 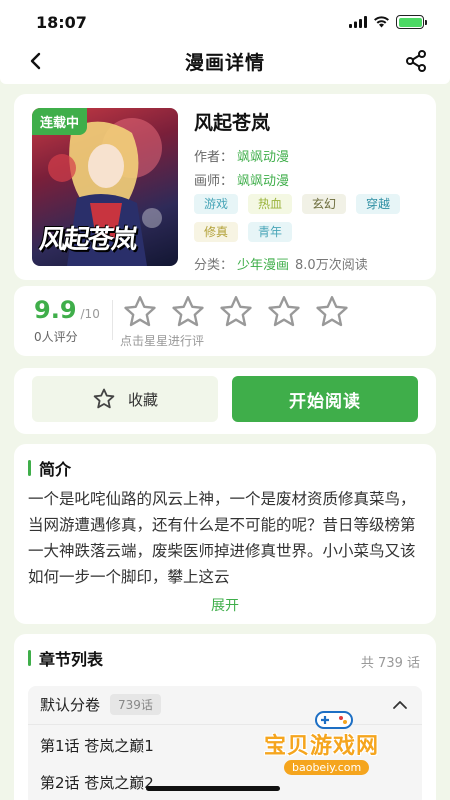 What do you see at coordinates (112, 320) in the screenshot?
I see `rating-divider` at bounding box center [112, 320].